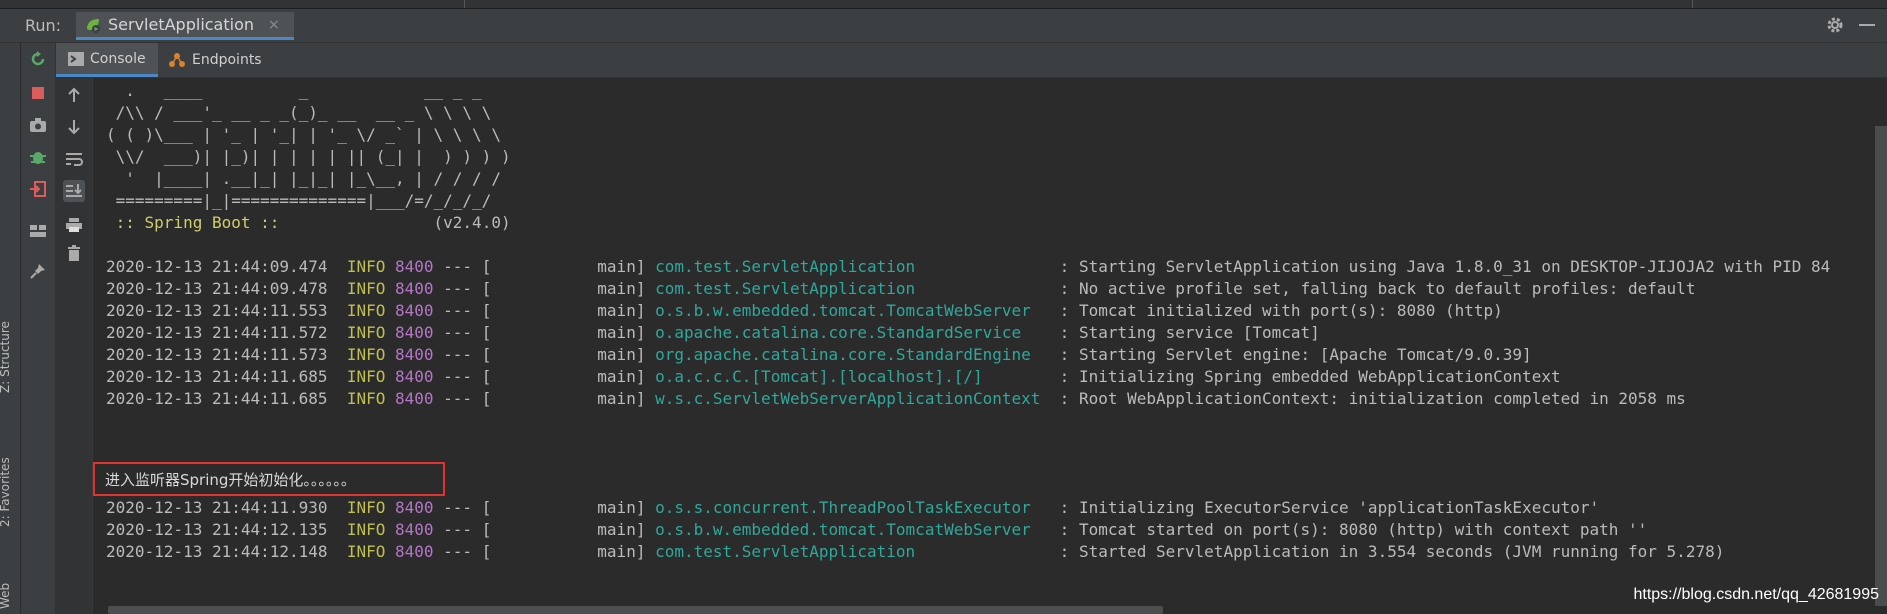 This screenshot has width=1887, height=614. Describe the element at coordinates (1756, 594) in the screenshot. I see `watermark: https://blog.csdn.net/qq_42681995` at that location.